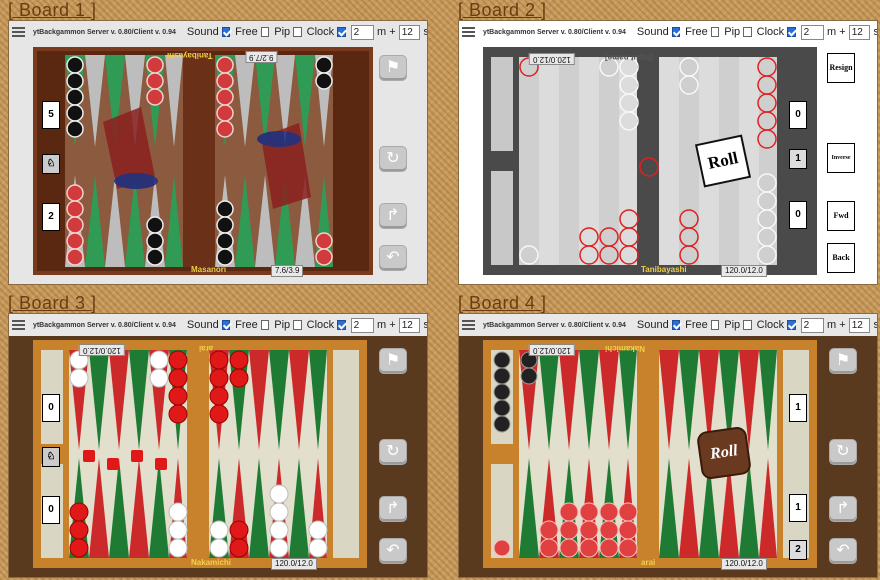 The image size is (880, 580). I want to click on resign-flag-icon: ♘, so click(51, 164).